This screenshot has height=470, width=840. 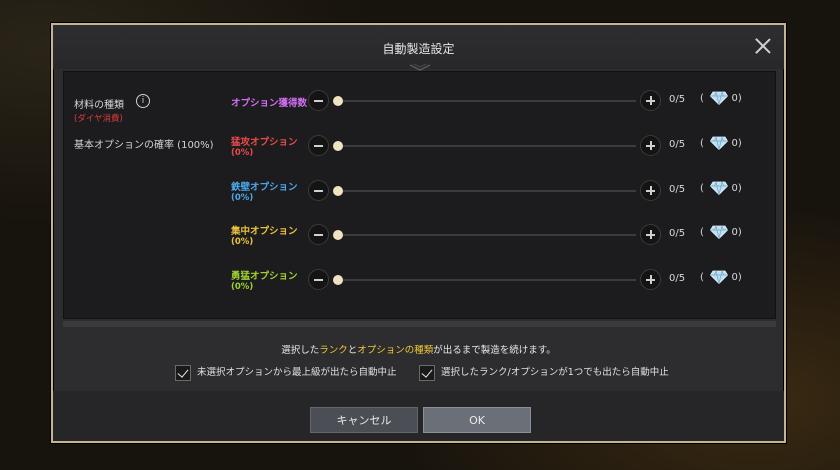 I want to click on notice-part: 選択した, so click(x=300, y=350).